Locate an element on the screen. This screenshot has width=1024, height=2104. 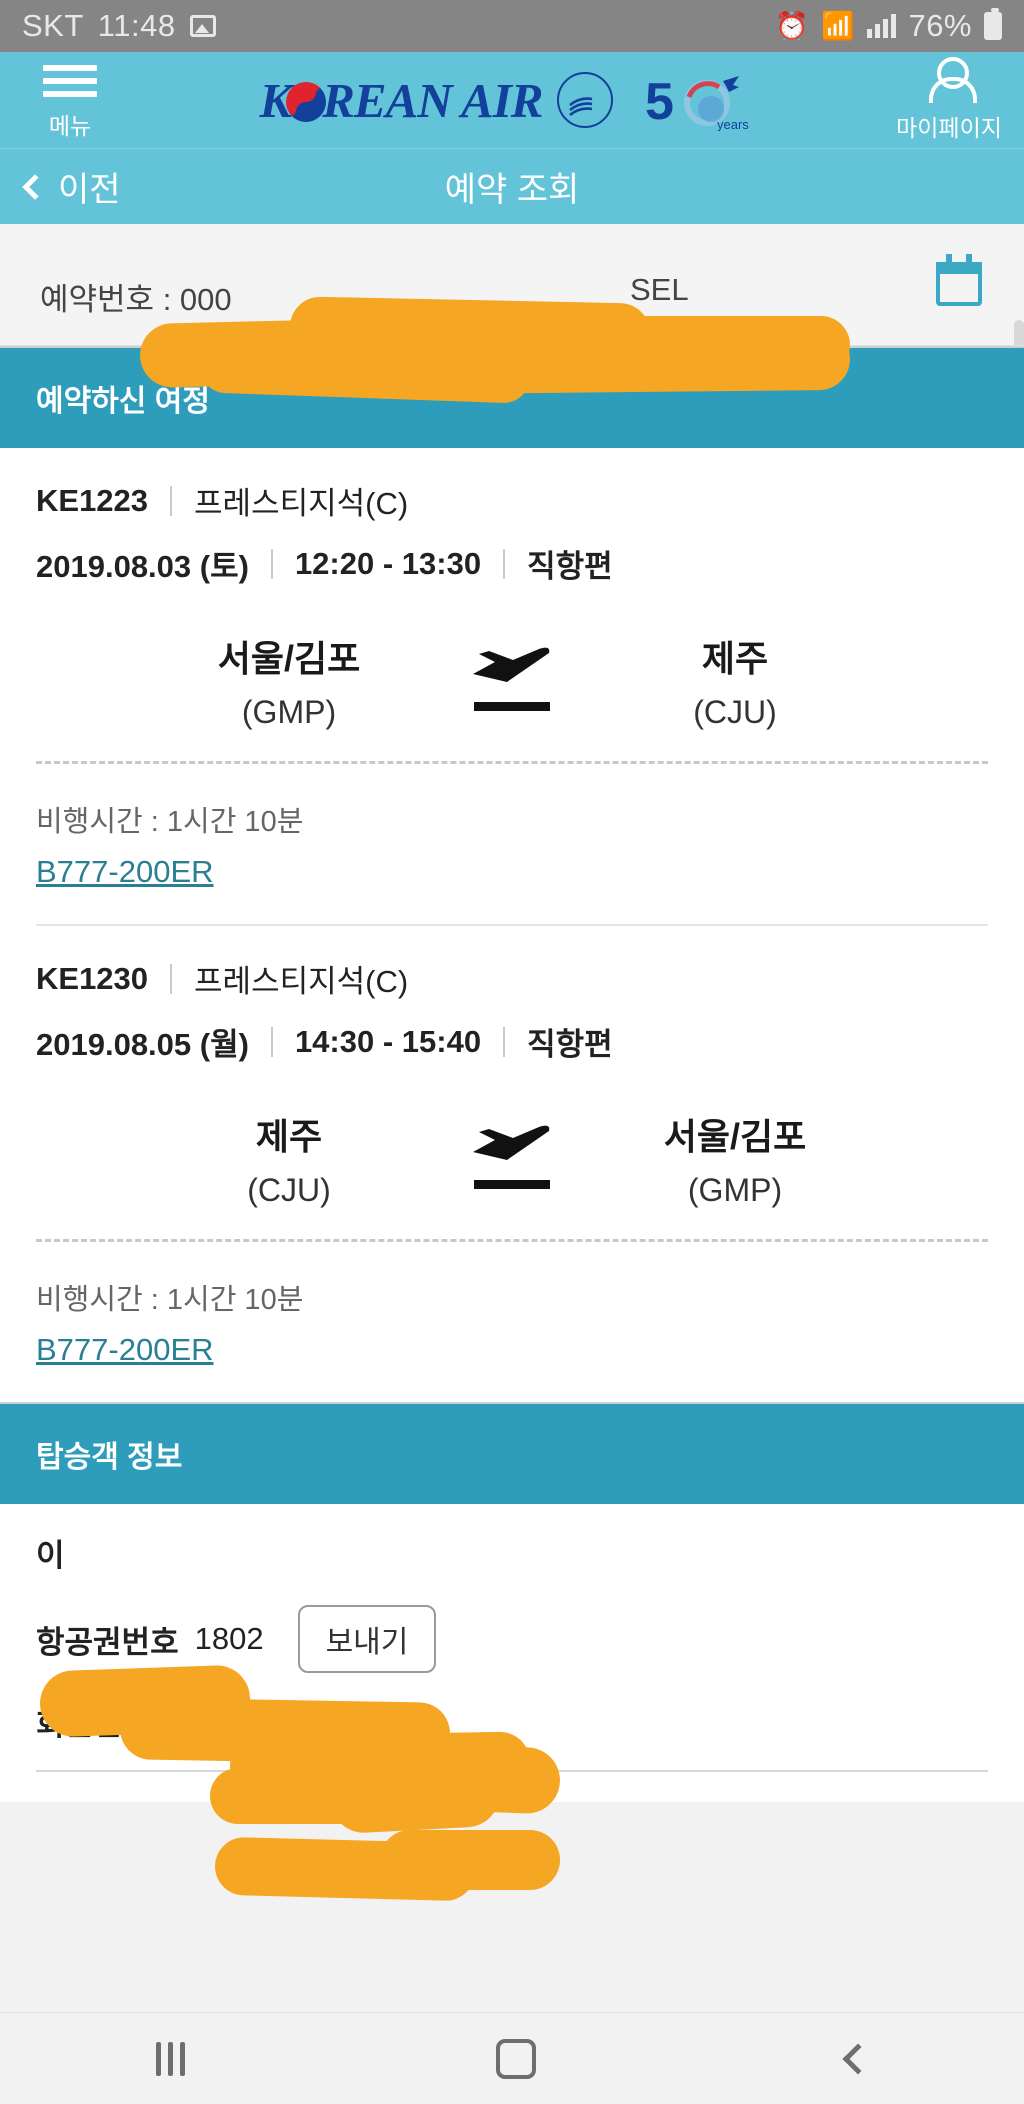
anniversary-logo: 5 years is located at coordinates (700, 100).